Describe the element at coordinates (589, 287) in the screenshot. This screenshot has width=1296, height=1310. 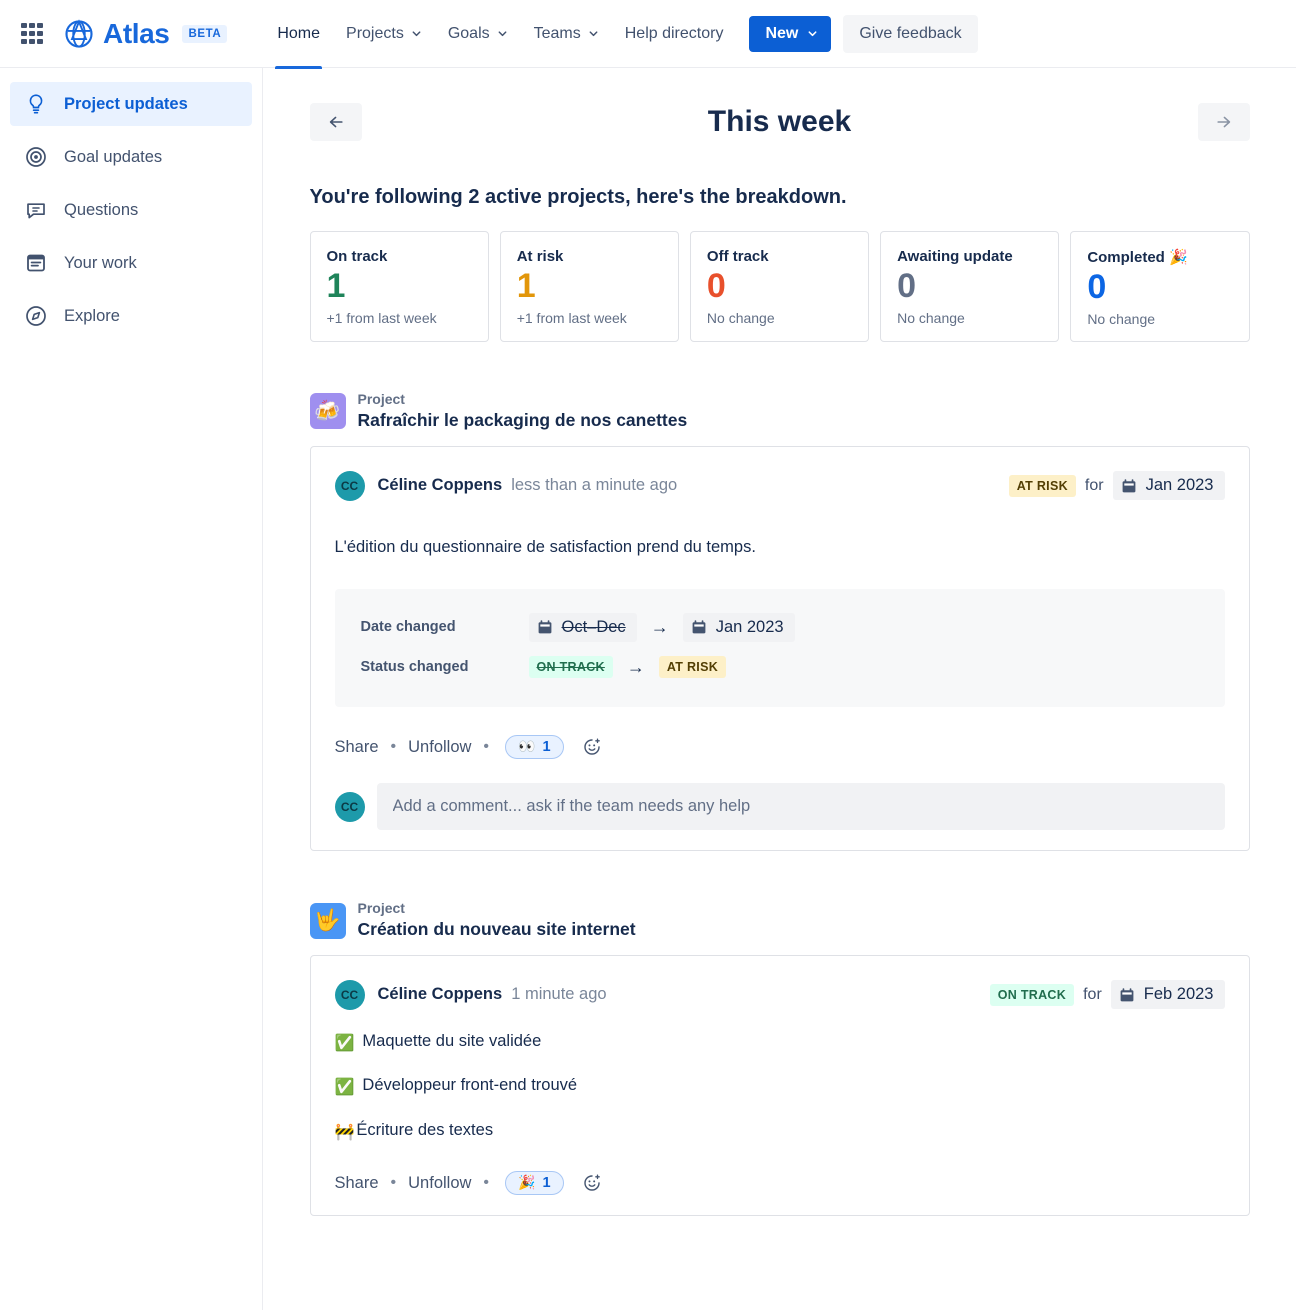
I see `stat-card-at-risk: At risk 1 +1 from last week` at that location.